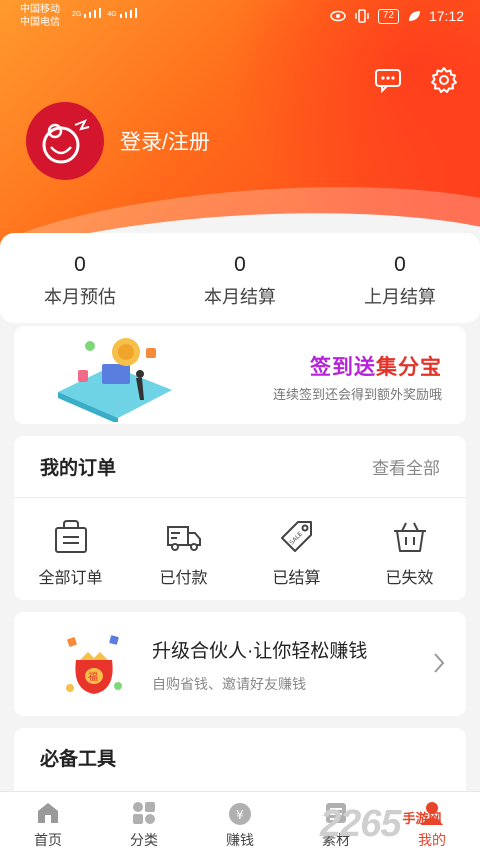 The width and height of the screenshot is (480, 853). What do you see at coordinates (343, 367) in the screenshot?
I see `banner-title-part1: 签到送` at bounding box center [343, 367].